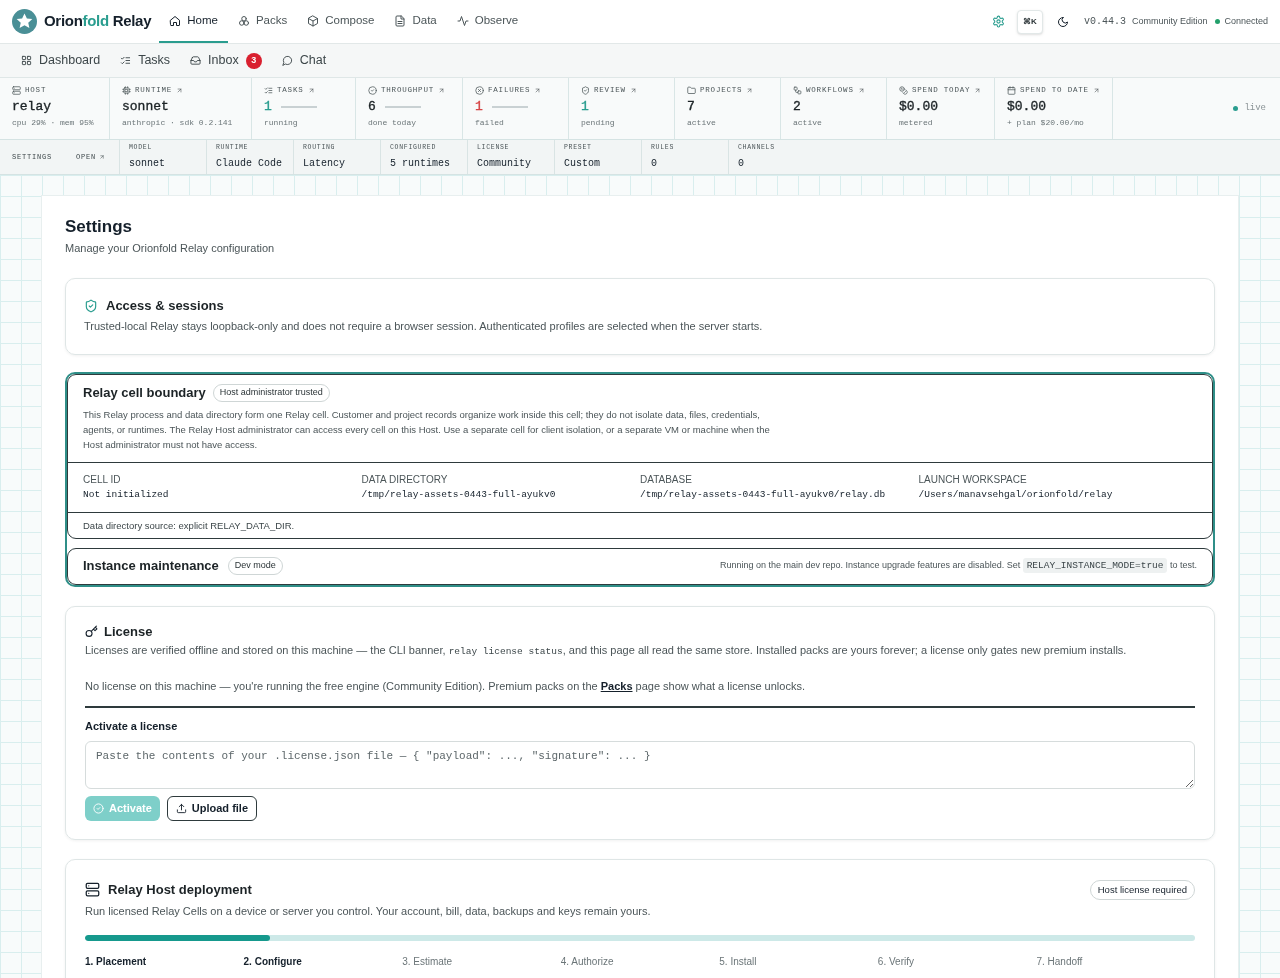 The height and width of the screenshot is (978, 1280). I want to click on brand-name: Orionfold Relay, so click(98, 21).